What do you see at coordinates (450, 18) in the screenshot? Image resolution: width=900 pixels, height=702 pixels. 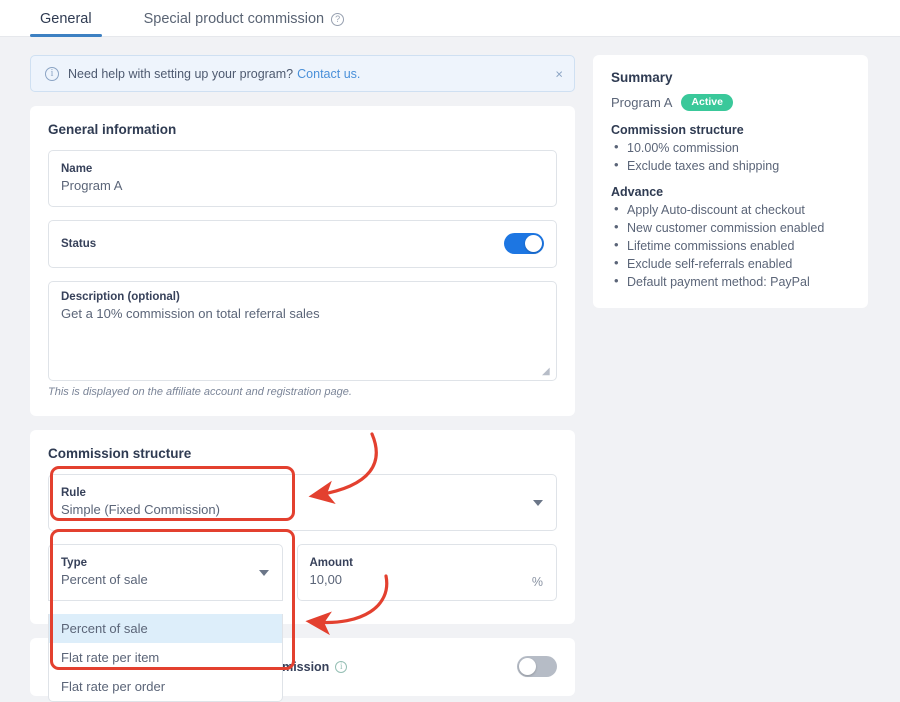 I see `tab-bar: General Special product commission ?` at bounding box center [450, 18].